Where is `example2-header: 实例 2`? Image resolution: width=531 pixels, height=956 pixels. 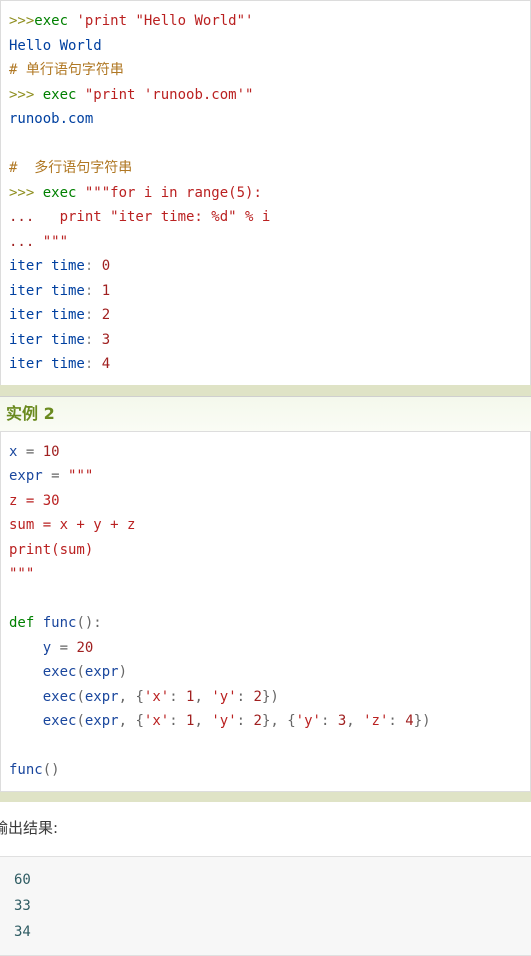
example2-header: 实例 2 is located at coordinates (265, 413).